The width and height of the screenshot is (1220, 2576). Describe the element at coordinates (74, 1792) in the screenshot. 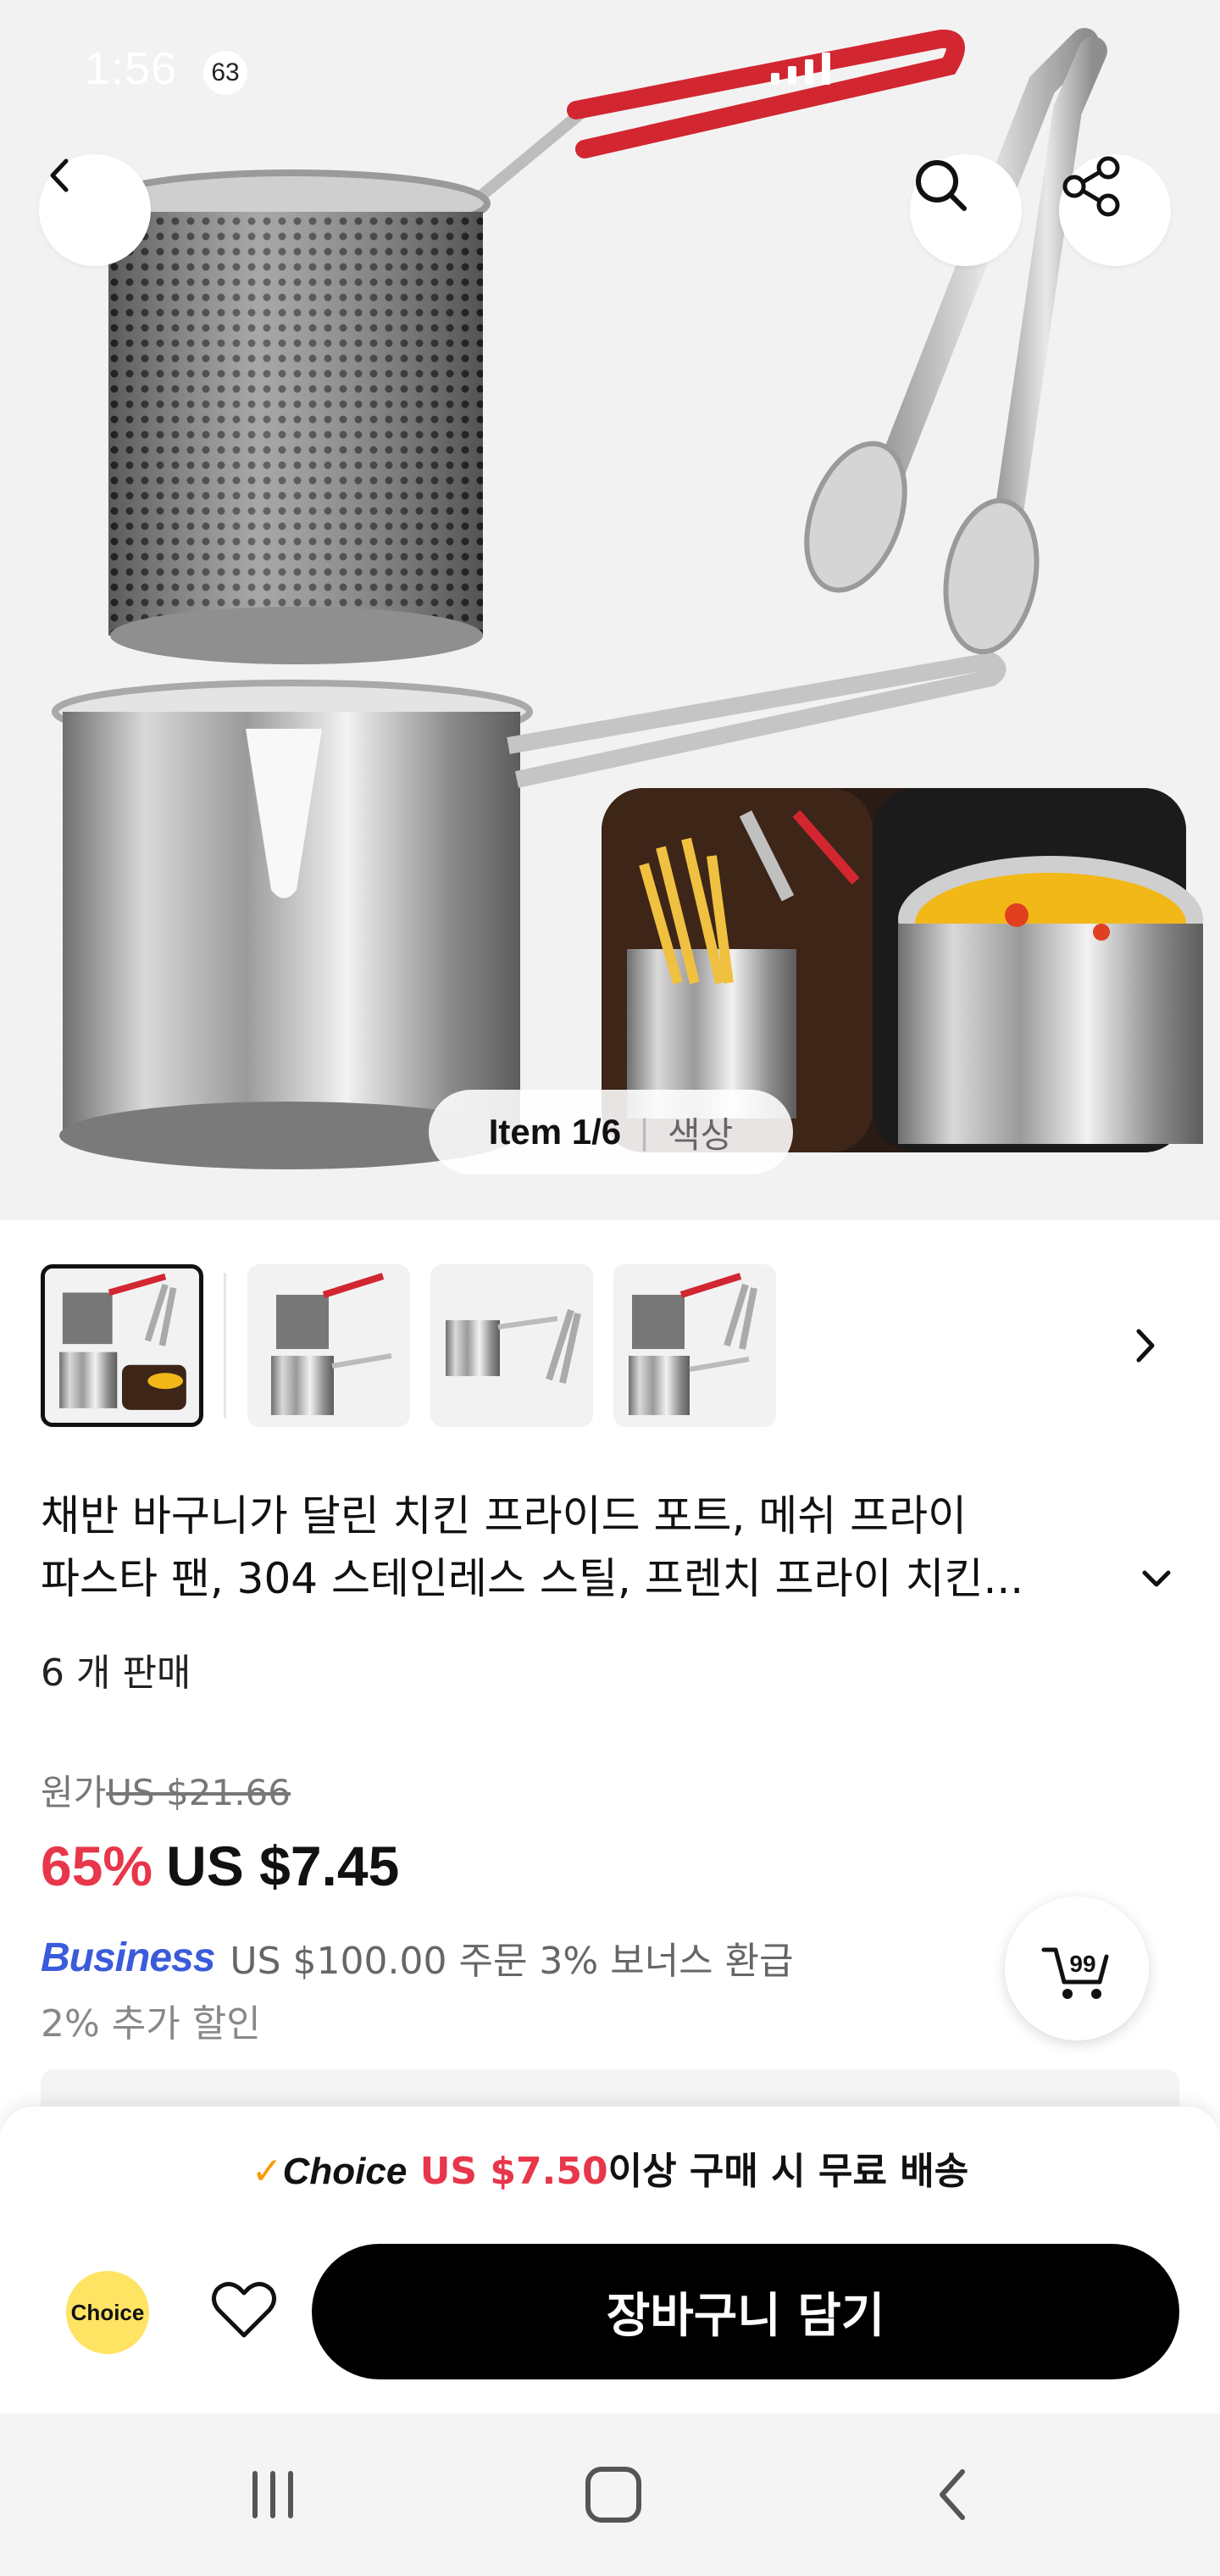

I see `original-price-label: 원가` at that location.